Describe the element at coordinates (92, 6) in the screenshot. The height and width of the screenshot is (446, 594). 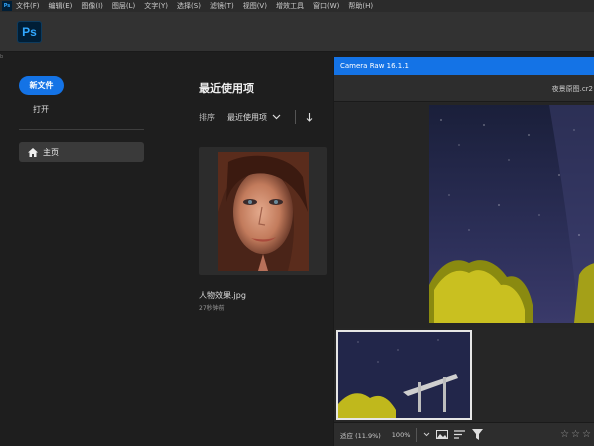
I see `menu-image: 图像(I)` at that location.